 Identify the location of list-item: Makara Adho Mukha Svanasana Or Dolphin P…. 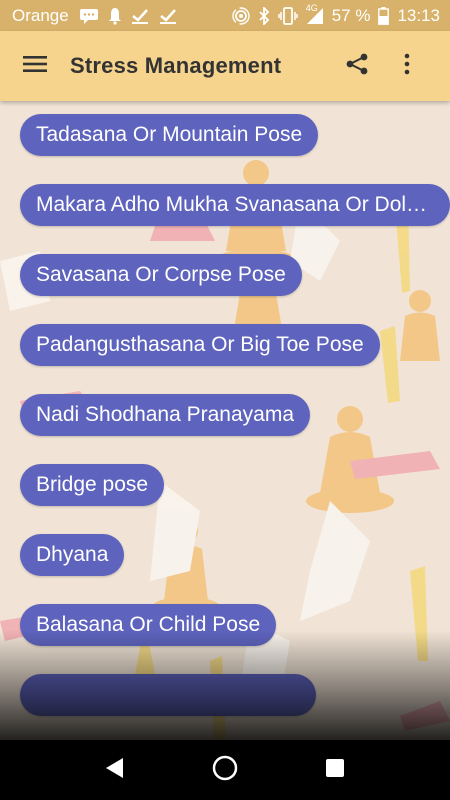
(235, 205).